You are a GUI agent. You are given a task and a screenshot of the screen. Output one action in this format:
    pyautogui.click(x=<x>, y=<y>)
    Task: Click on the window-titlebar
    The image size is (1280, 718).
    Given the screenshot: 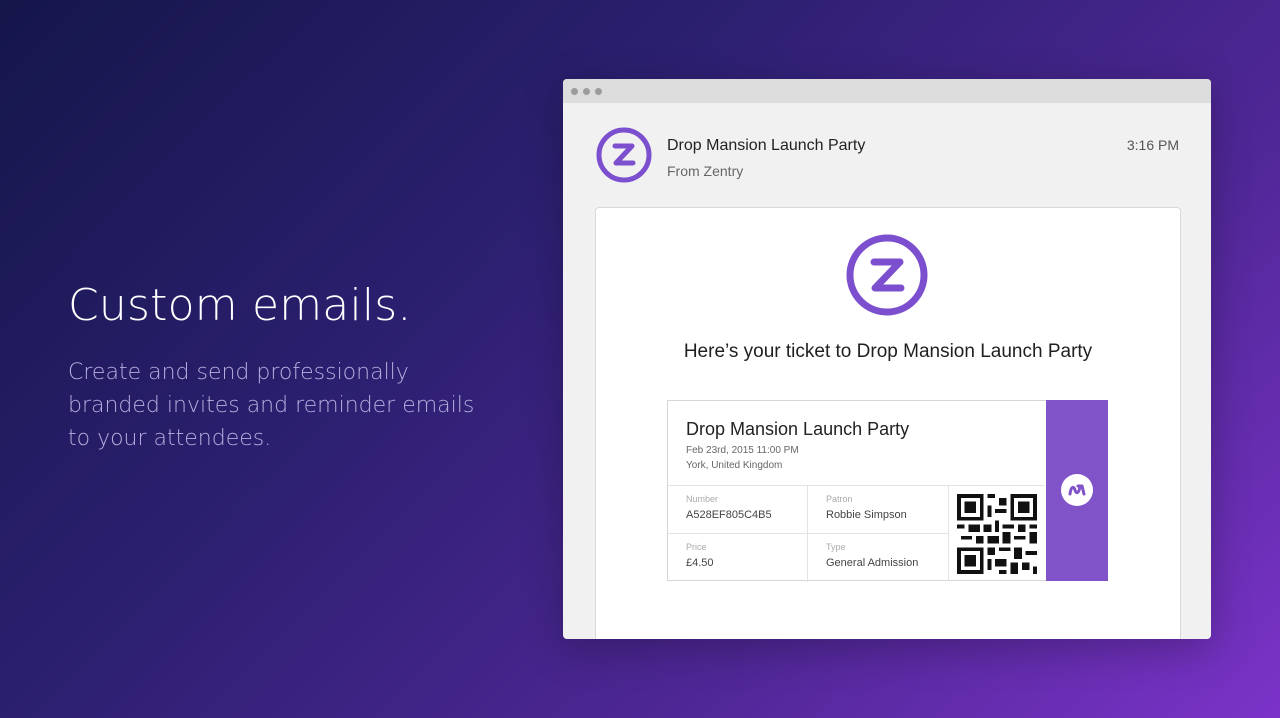 What is the action you would take?
    pyautogui.click(x=887, y=91)
    